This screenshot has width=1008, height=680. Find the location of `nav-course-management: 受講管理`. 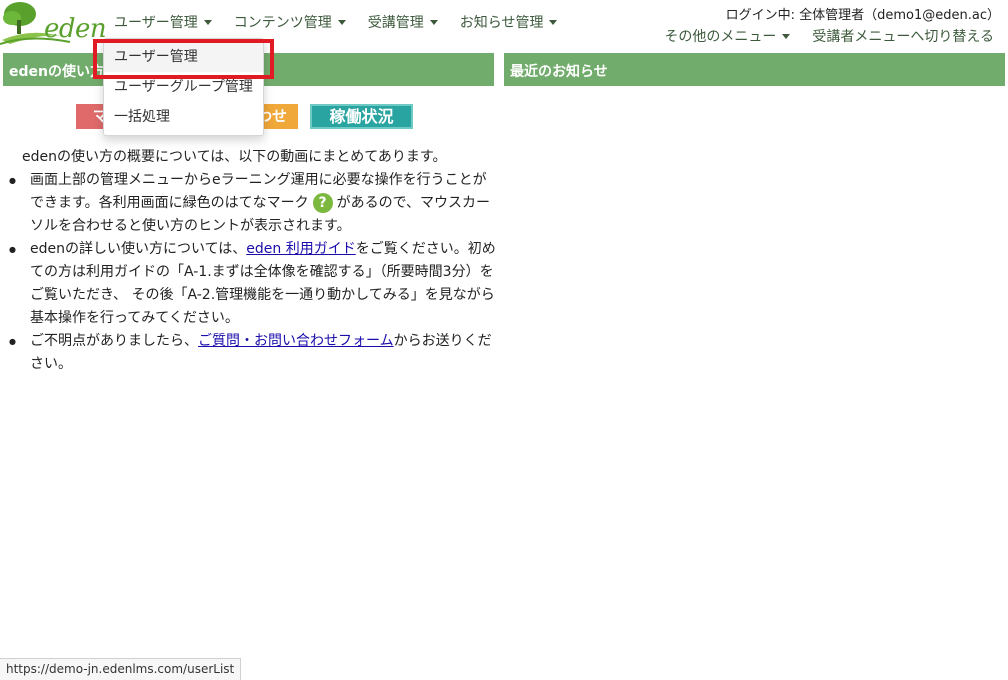

nav-course-management: 受講管理 is located at coordinates (403, 22).